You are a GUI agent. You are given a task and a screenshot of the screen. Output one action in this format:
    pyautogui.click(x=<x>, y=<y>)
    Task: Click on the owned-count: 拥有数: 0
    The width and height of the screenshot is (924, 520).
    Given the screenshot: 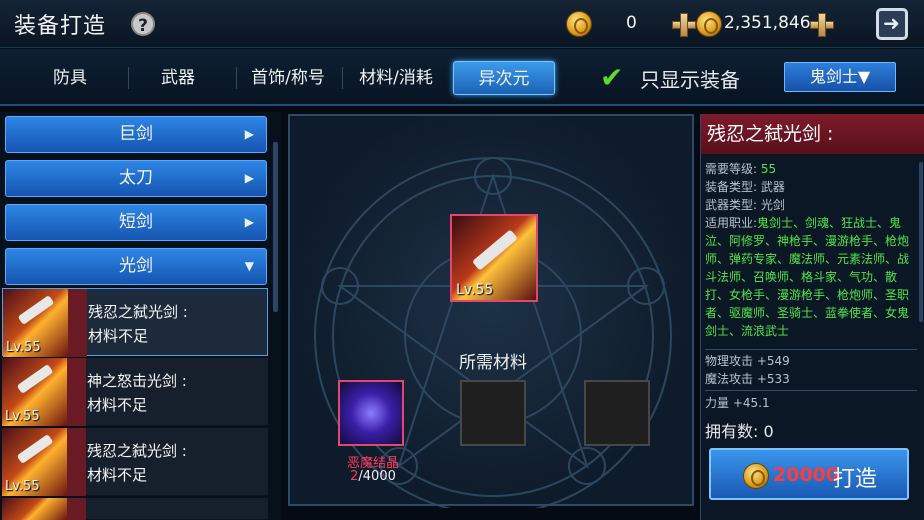 What is the action you would take?
    pyautogui.click(x=739, y=431)
    